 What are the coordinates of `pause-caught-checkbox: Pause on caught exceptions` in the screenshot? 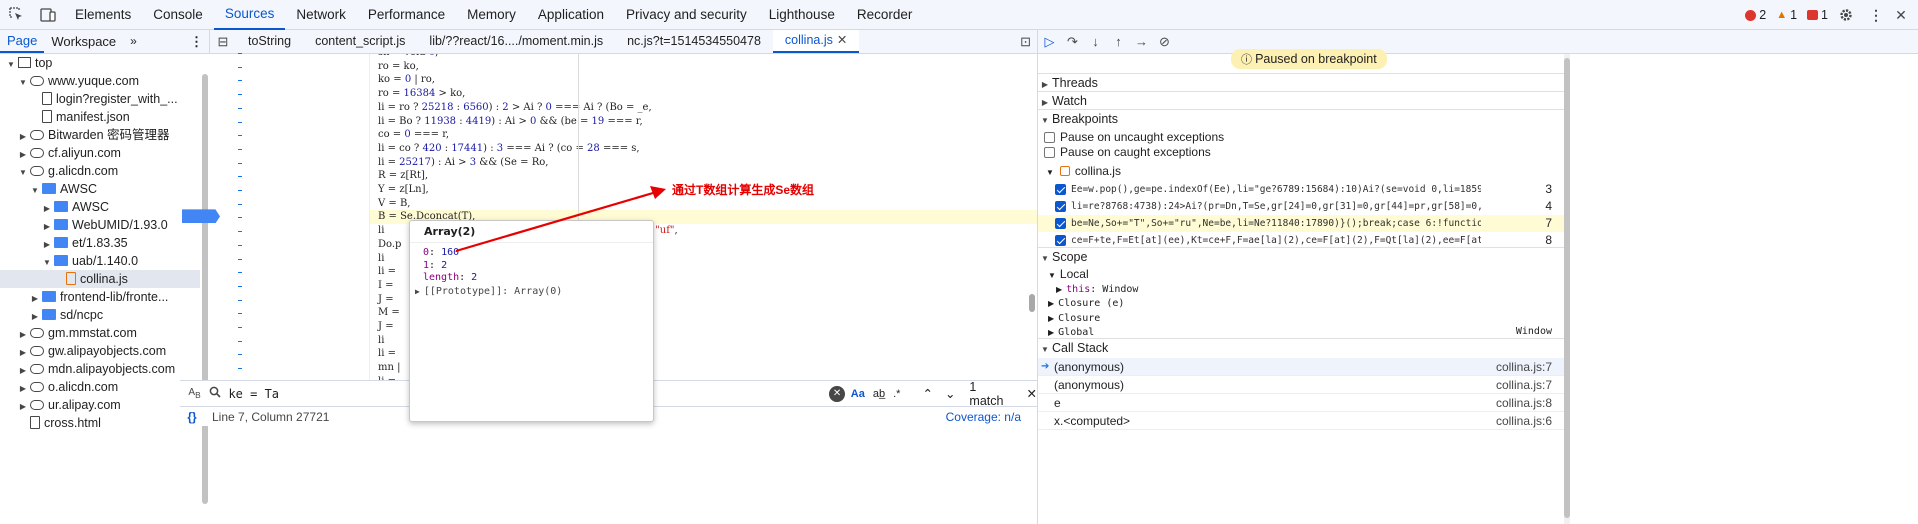 It's located at (1302, 152).